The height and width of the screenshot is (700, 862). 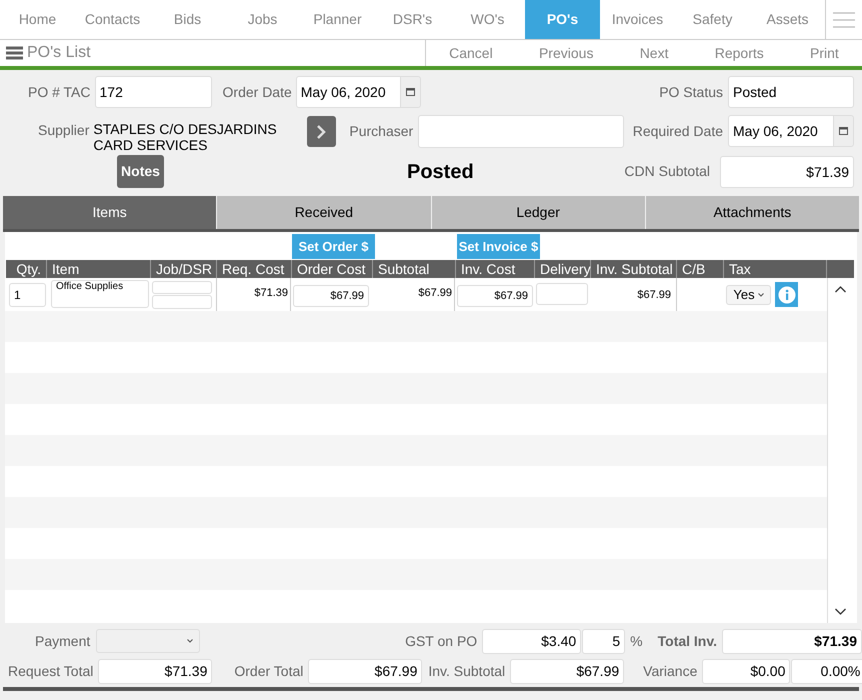 I want to click on nav-tab: Contacts, so click(x=112, y=19).